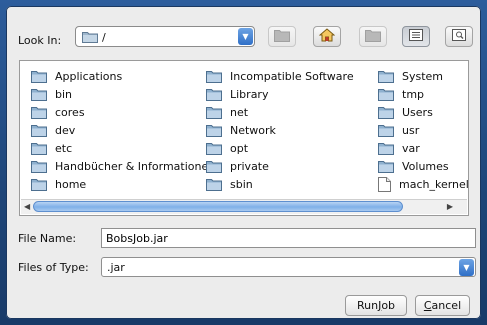  Describe the element at coordinates (446, 305) in the screenshot. I see `cancel-label-suffix: ancel` at that location.